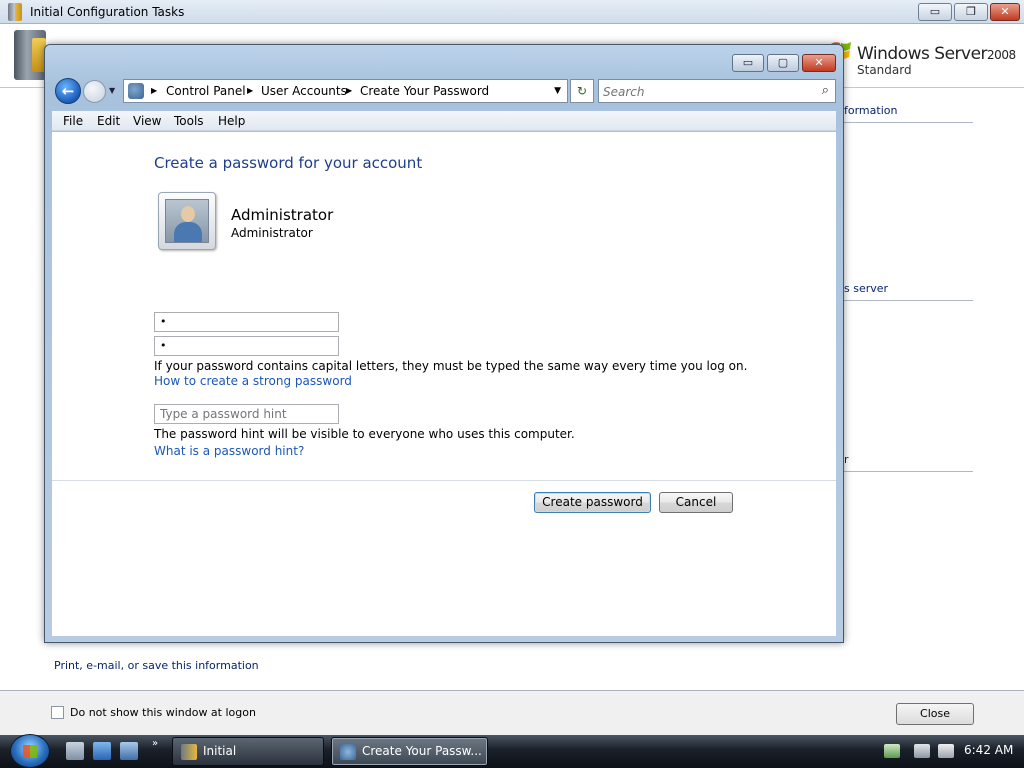  What do you see at coordinates (884, 70) in the screenshot?
I see `brand-edition: Standard` at bounding box center [884, 70].